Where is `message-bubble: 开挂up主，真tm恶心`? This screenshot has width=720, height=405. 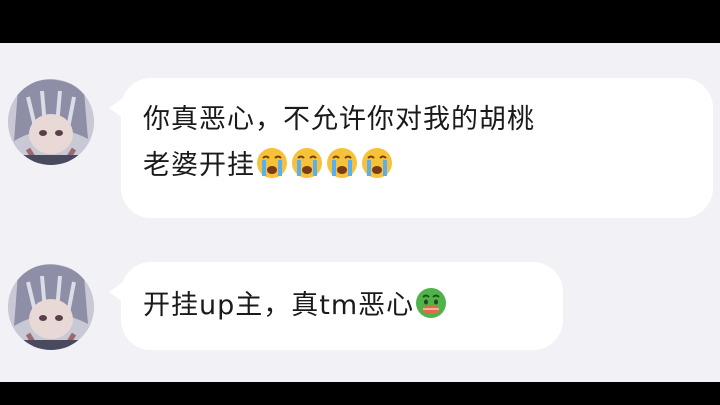
message-bubble: 开挂up主，真tm恶心 is located at coordinates (336, 306).